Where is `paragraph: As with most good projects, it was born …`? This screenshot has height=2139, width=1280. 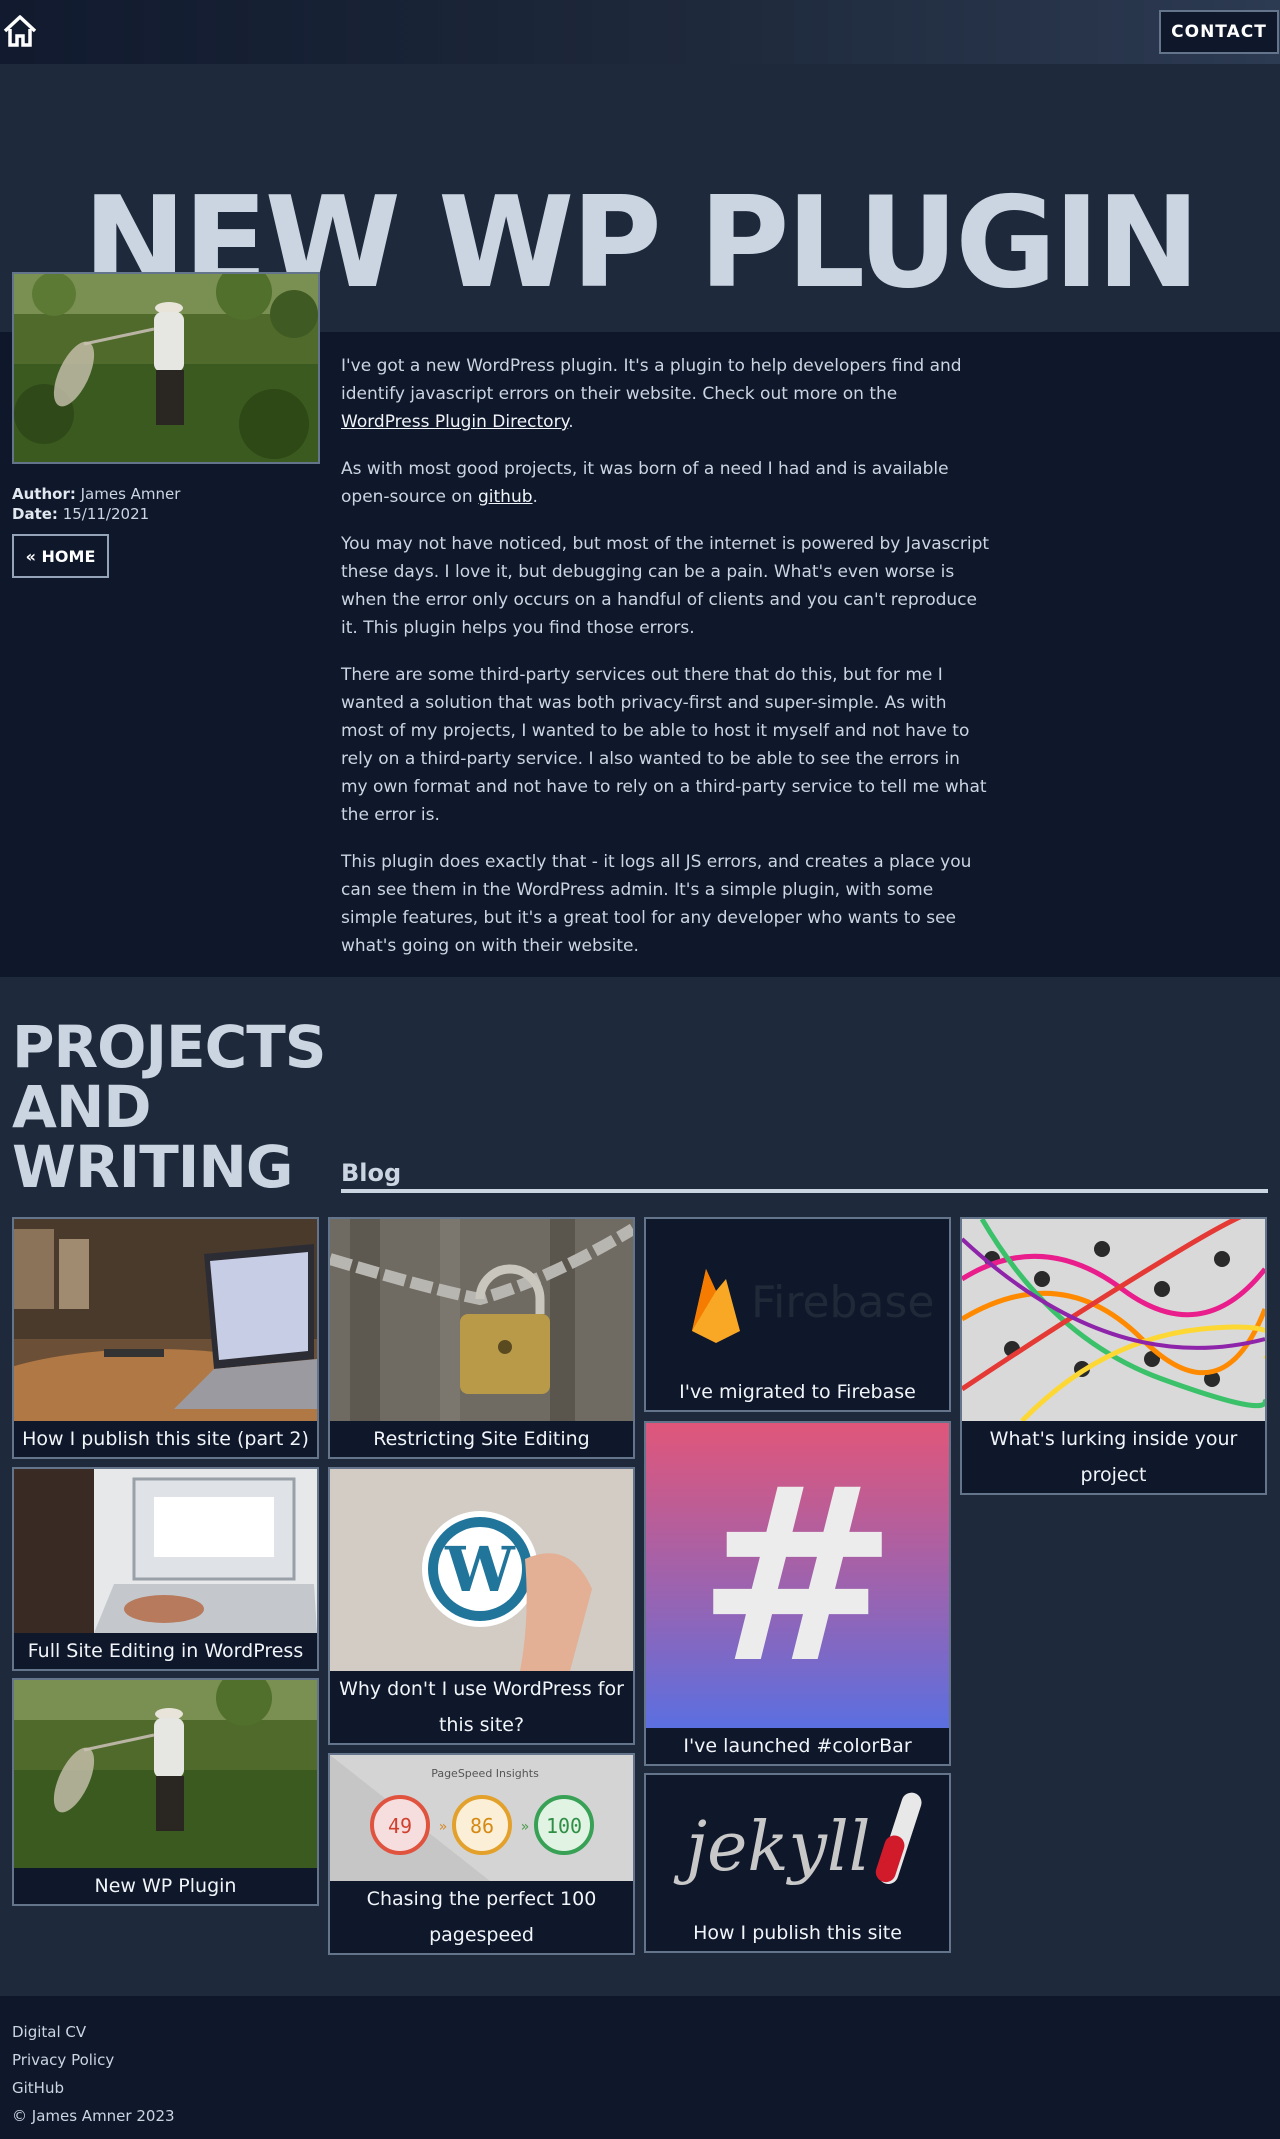 paragraph: As with most good projects, it was born … is located at coordinates (645, 483).